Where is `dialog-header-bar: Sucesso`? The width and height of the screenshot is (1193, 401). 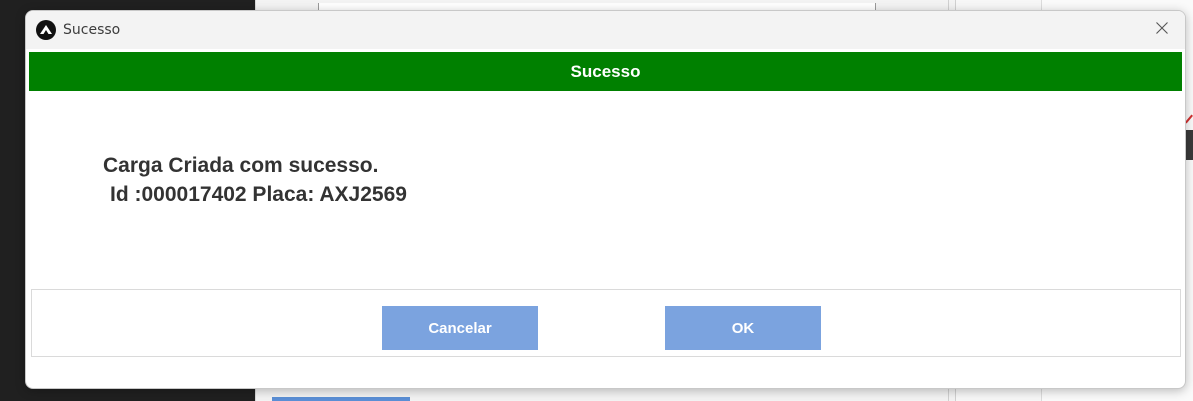 dialog-header-bar: Sucesso is located at coordinates (605, 71).